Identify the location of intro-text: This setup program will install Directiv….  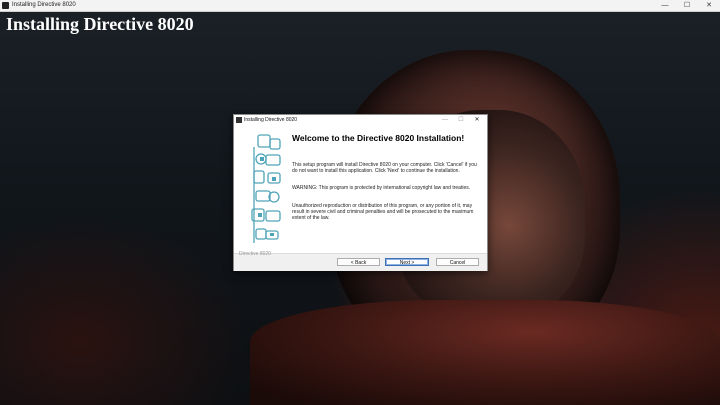
(384, 168).